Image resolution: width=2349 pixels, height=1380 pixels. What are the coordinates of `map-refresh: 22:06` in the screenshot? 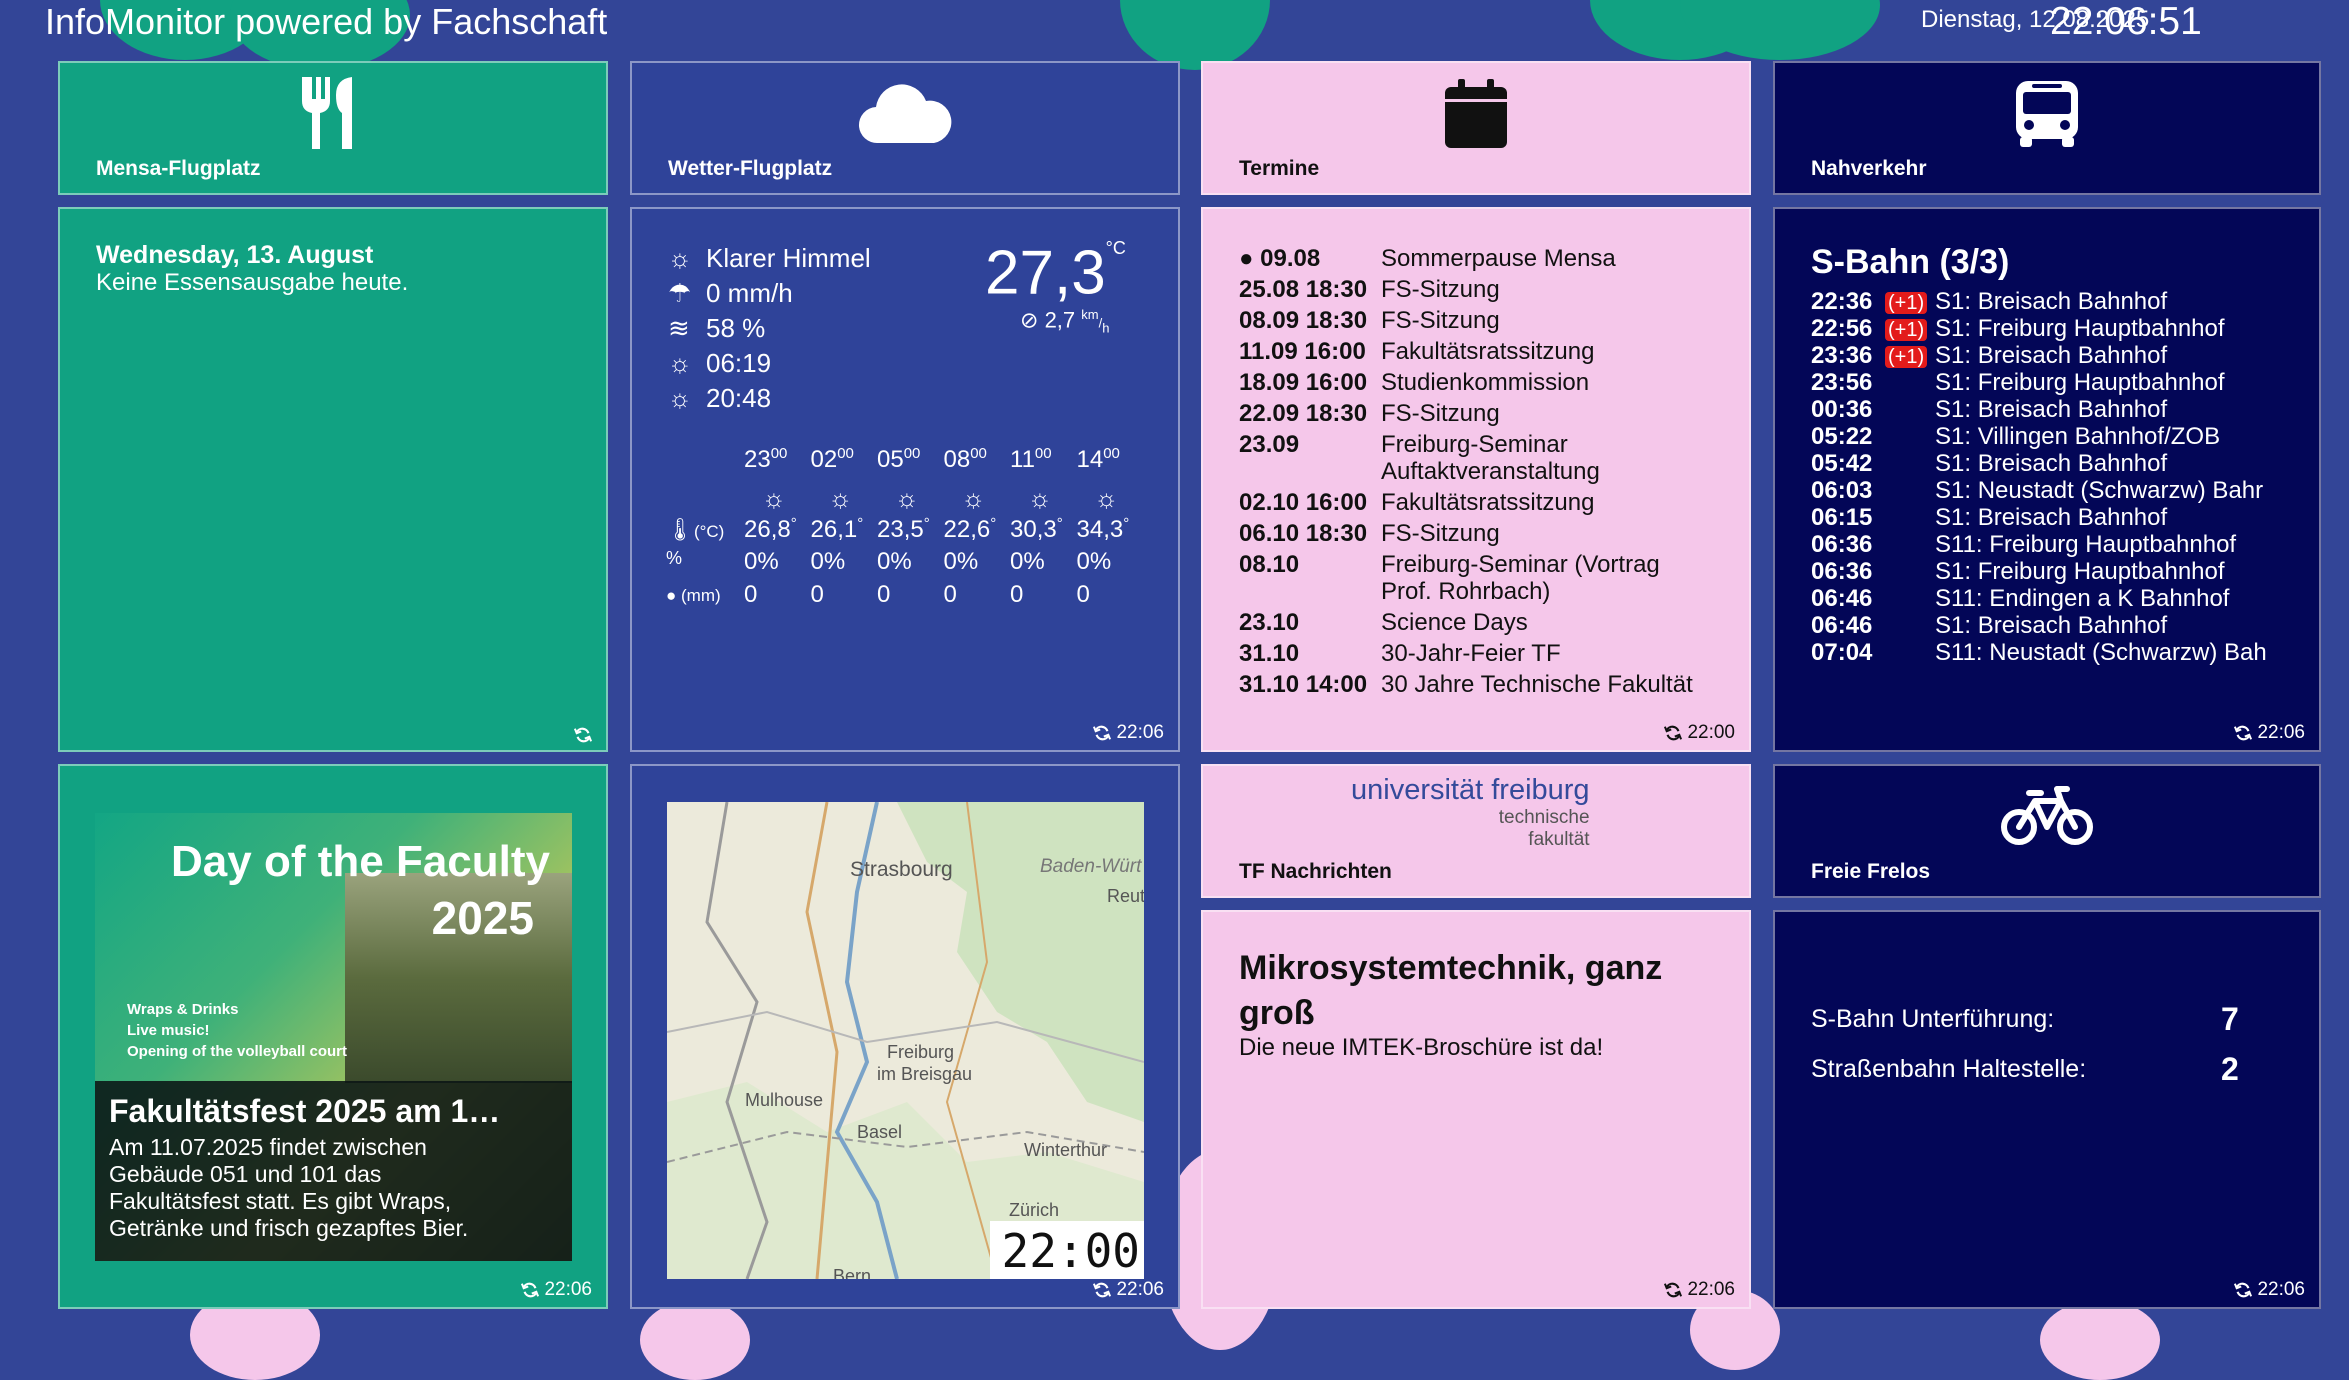 It's located at (1128, 1290).